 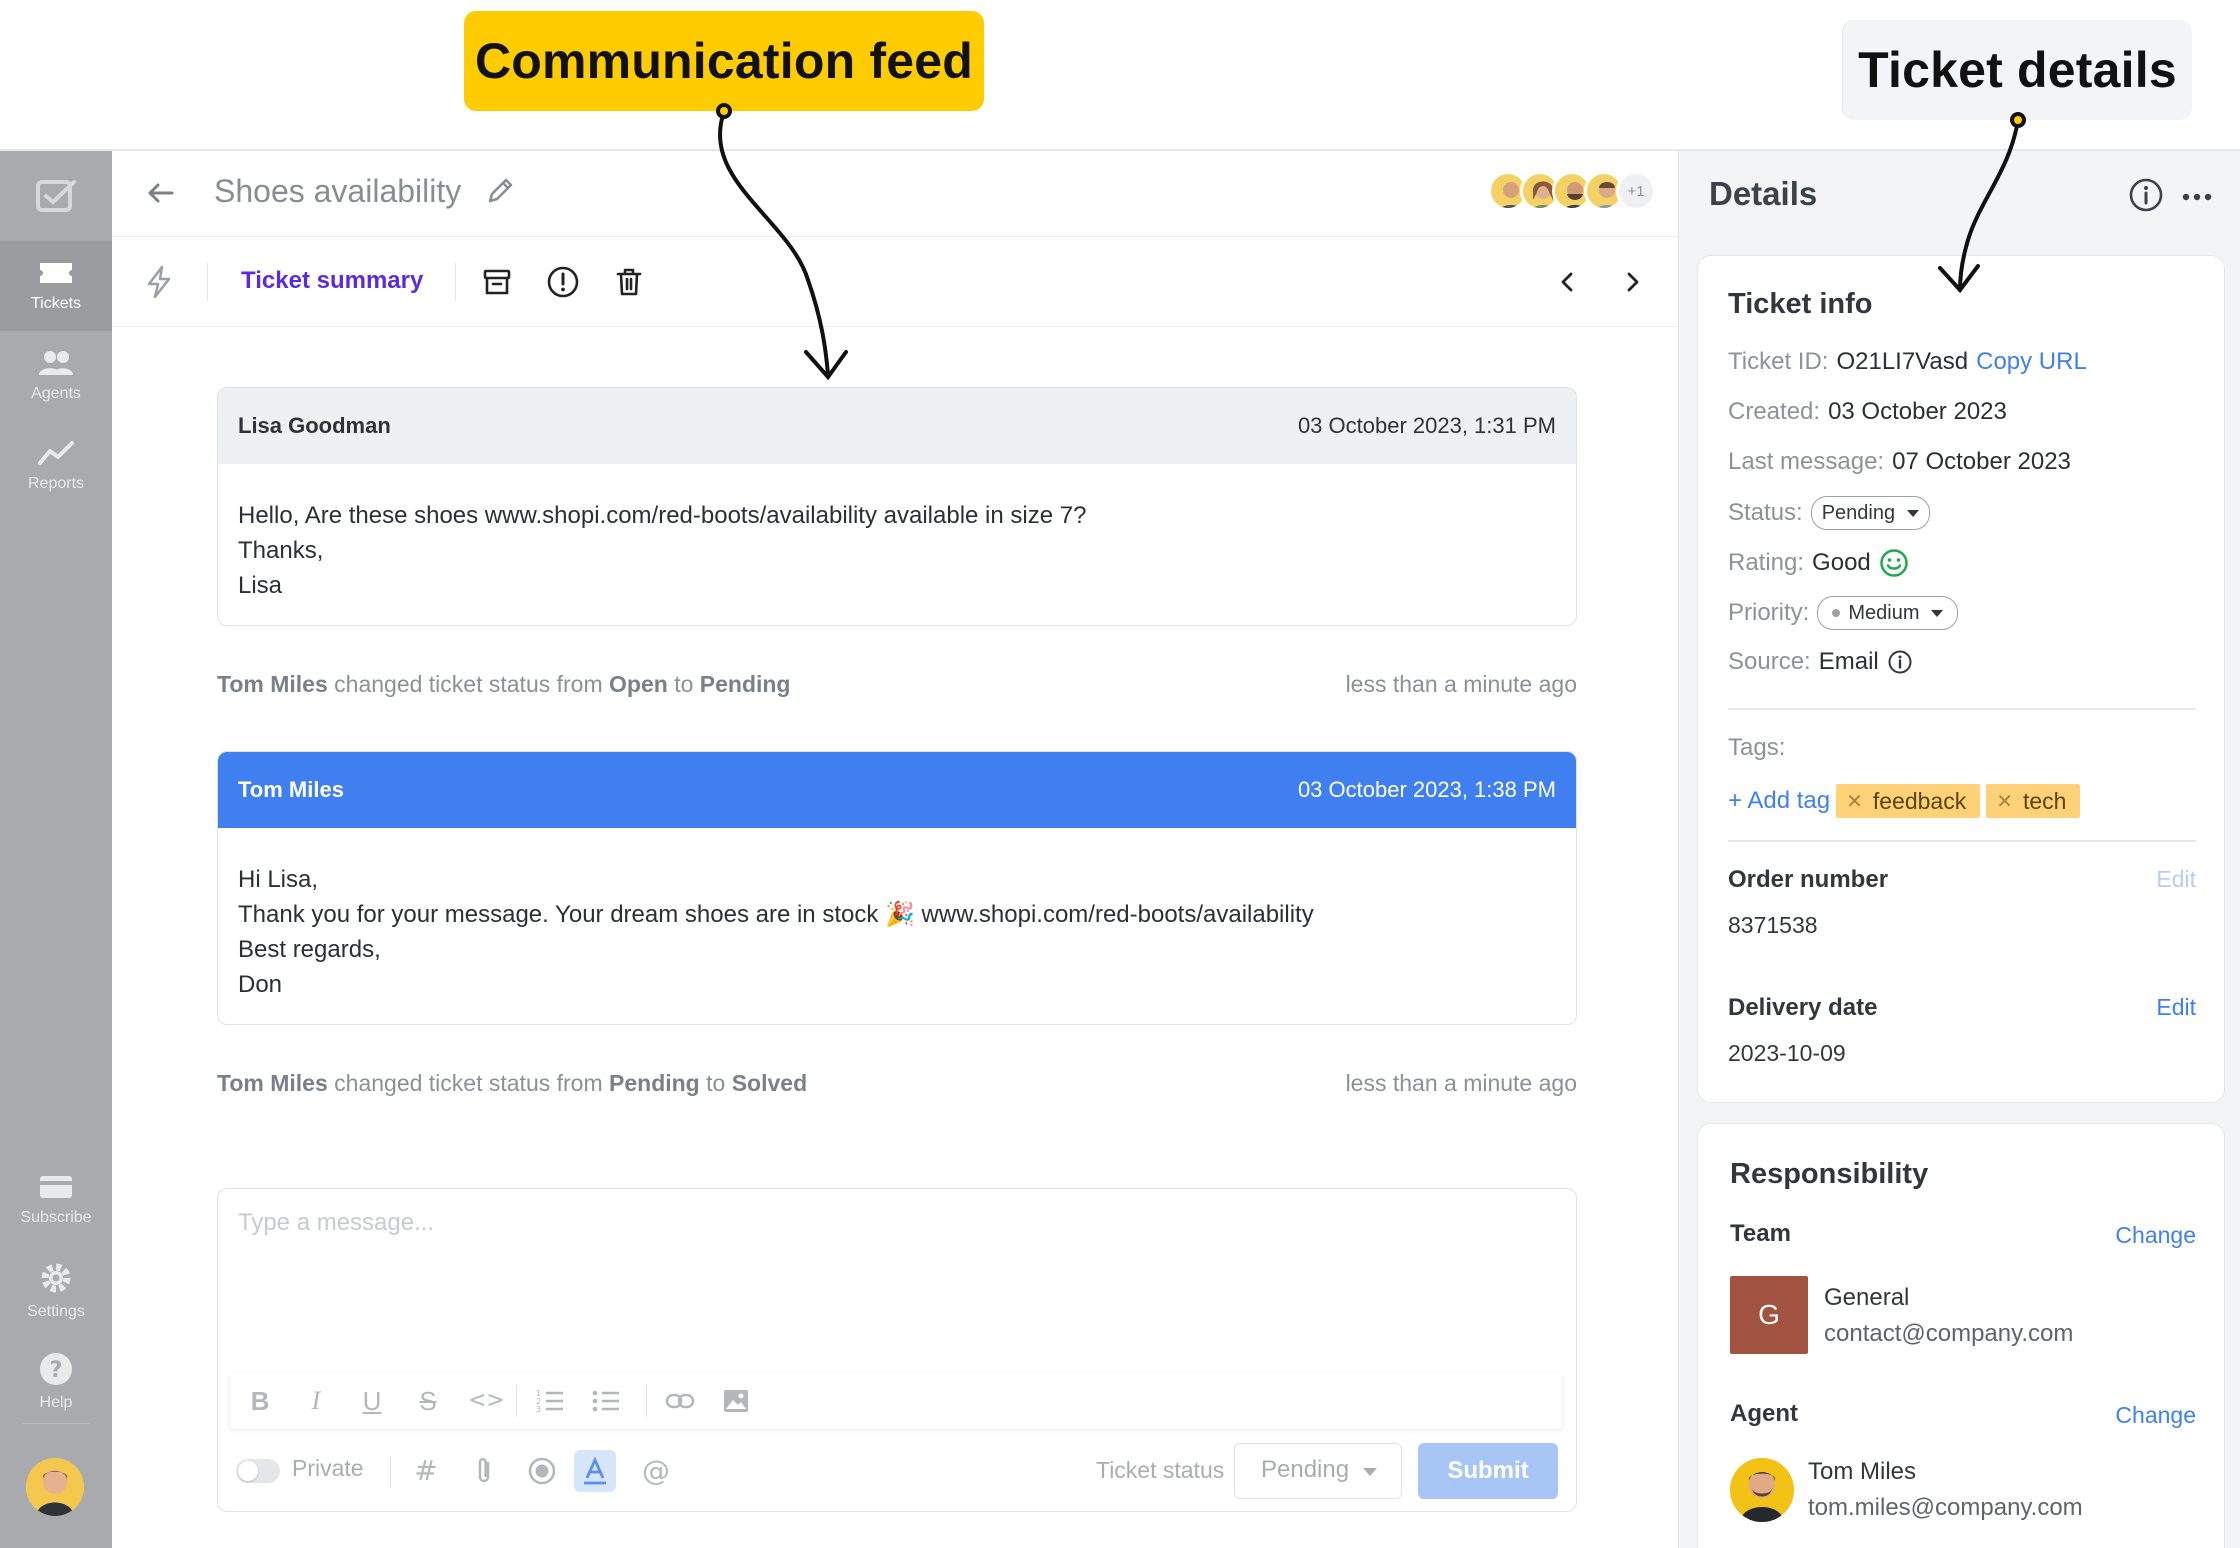 What do you see at coordinates (1633, 282) in the screenshot?
I see `next-ticket-button` at bounding box center [1633, 282].